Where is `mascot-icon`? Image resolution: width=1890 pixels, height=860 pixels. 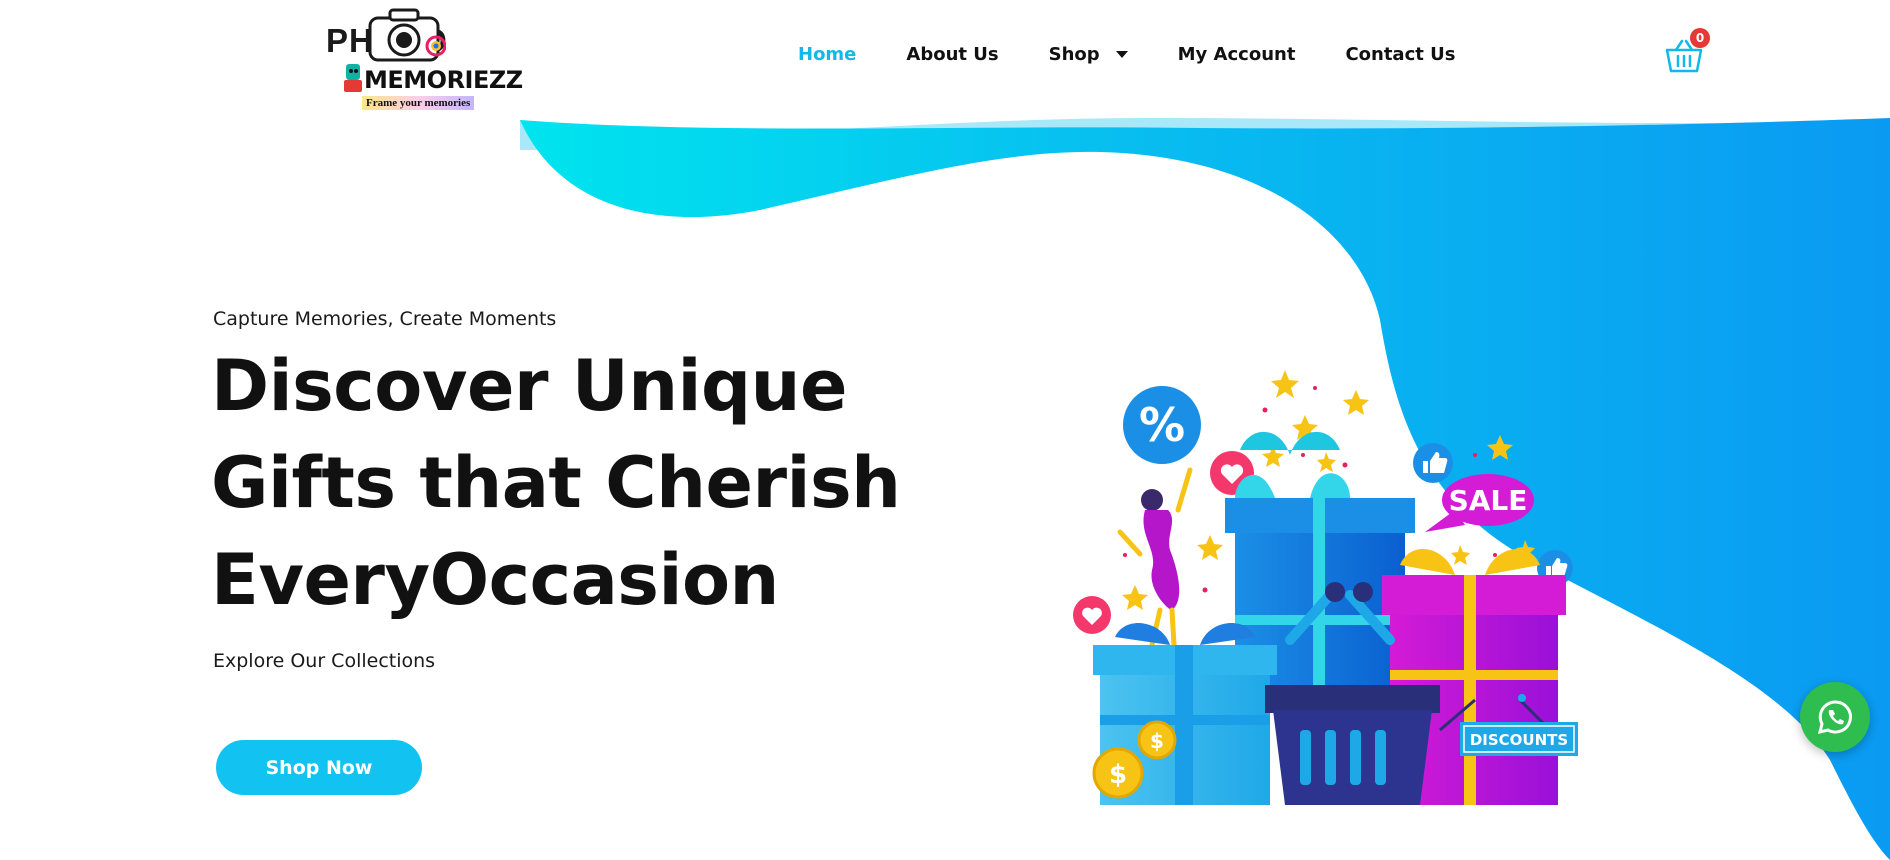
mascot-icon is located at coordinates (353, 78).